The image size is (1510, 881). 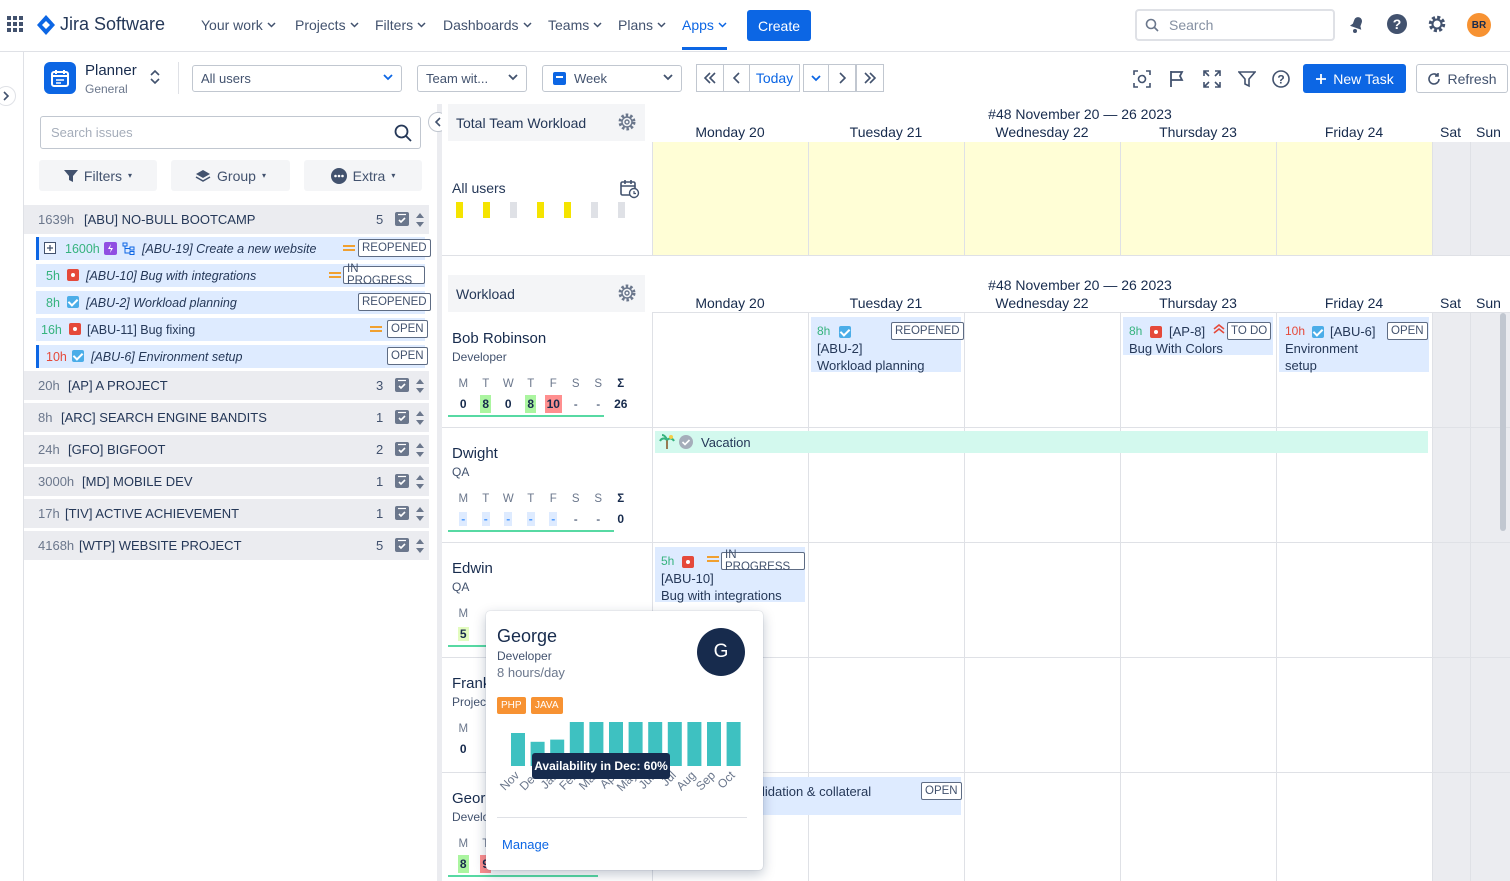 What do you see at coordinates (226, 385) in the screenshot?
I see `project-row: 20h [AP] A PROJECT 3` at bounding box center [226, 385].